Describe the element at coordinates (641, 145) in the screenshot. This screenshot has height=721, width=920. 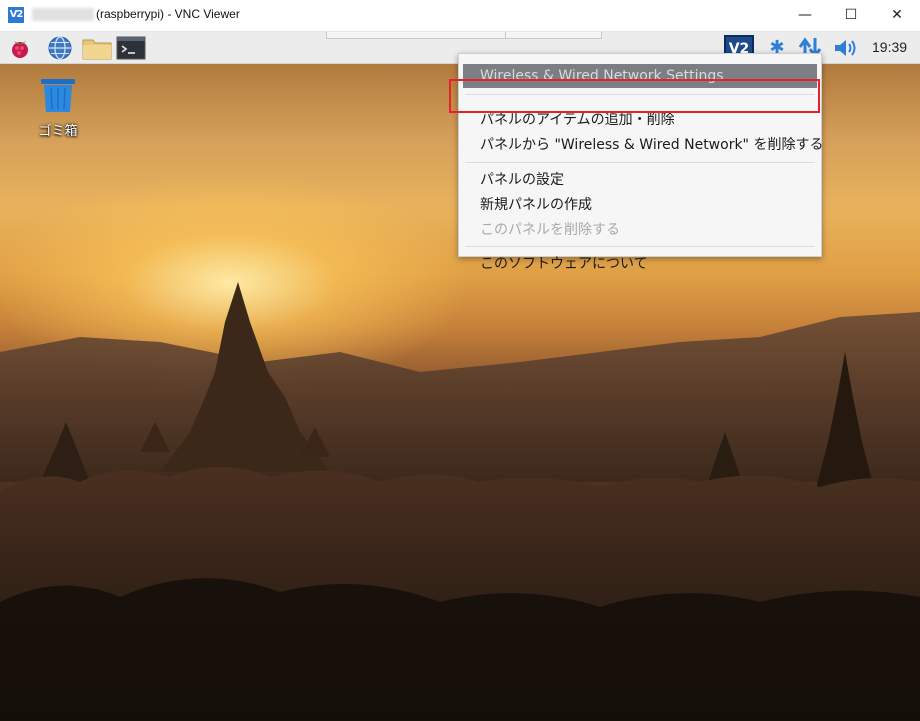
I see `menu-item-remove-network-from-panel: パネルから "Wireless & Wired Network" を削除する` at that location.